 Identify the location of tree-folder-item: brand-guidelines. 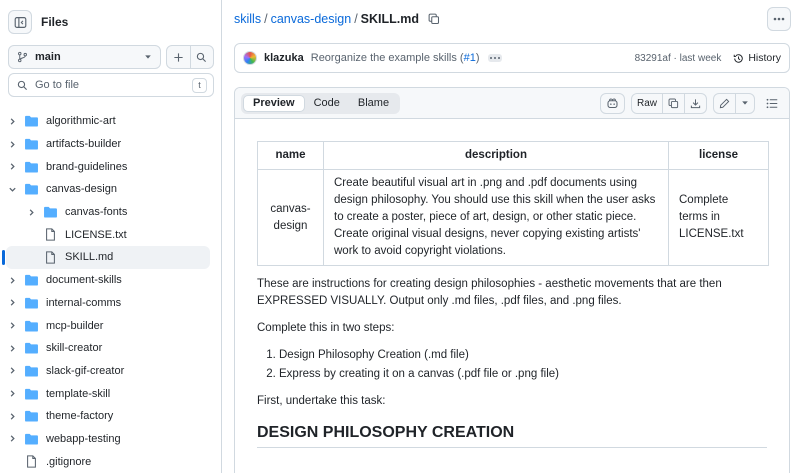
(108, 166).